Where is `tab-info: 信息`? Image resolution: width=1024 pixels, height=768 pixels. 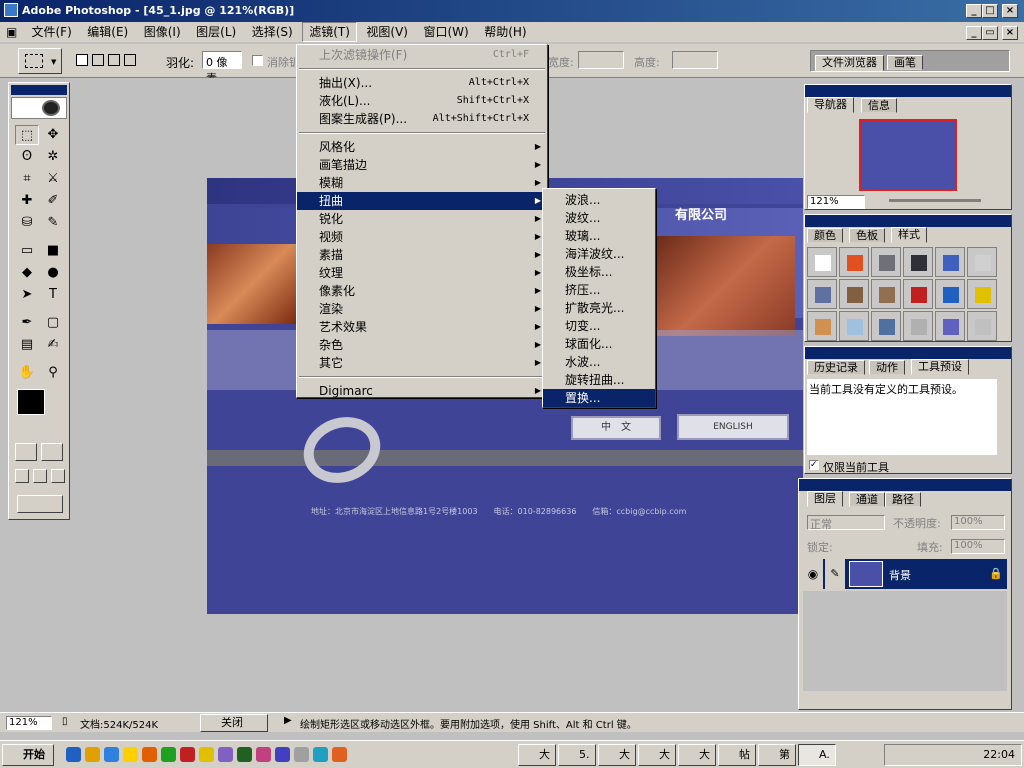
tab-info: 信息 is located at coordinates (879, 105).